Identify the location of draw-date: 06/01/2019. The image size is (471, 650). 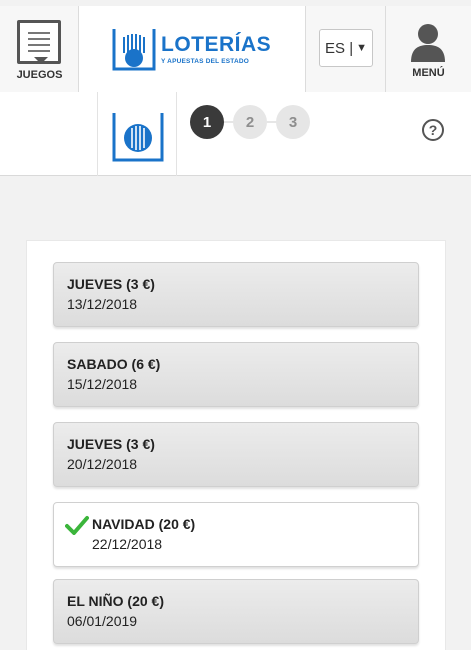
(102, 621).